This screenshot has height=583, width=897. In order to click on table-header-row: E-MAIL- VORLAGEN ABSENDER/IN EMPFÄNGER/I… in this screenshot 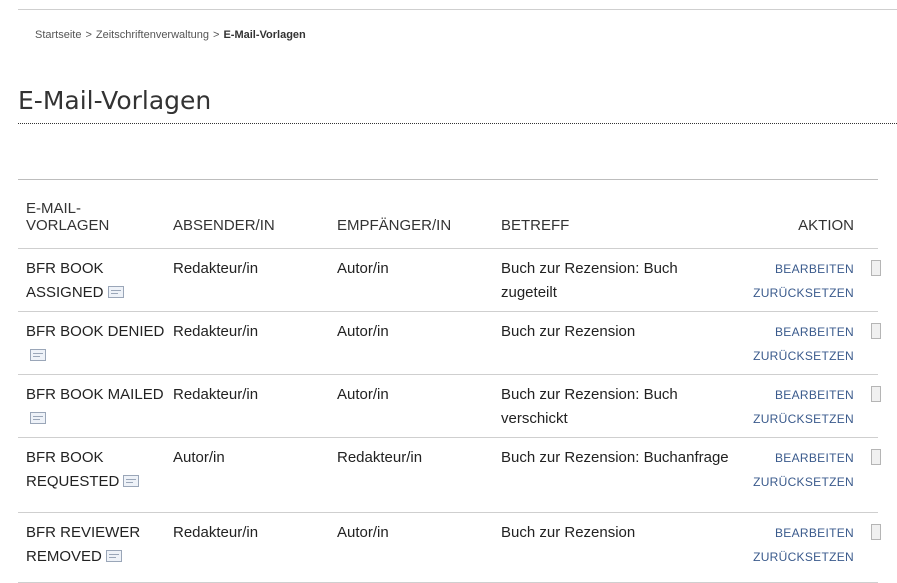, I will do `click(448, 214)`.